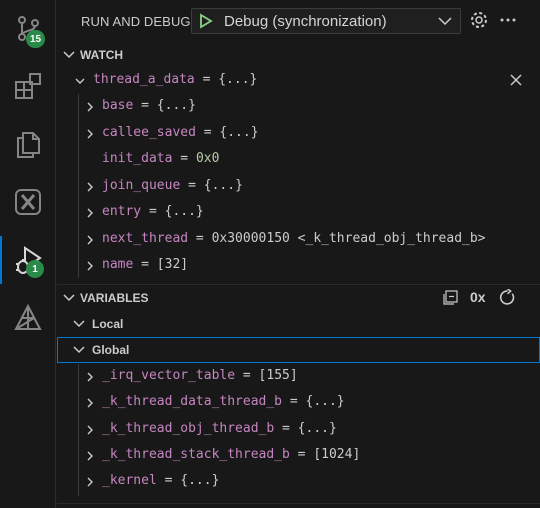  I want to click on global-var-row: _k_thread_obj_thread_b = {...}, so click(298, 430).